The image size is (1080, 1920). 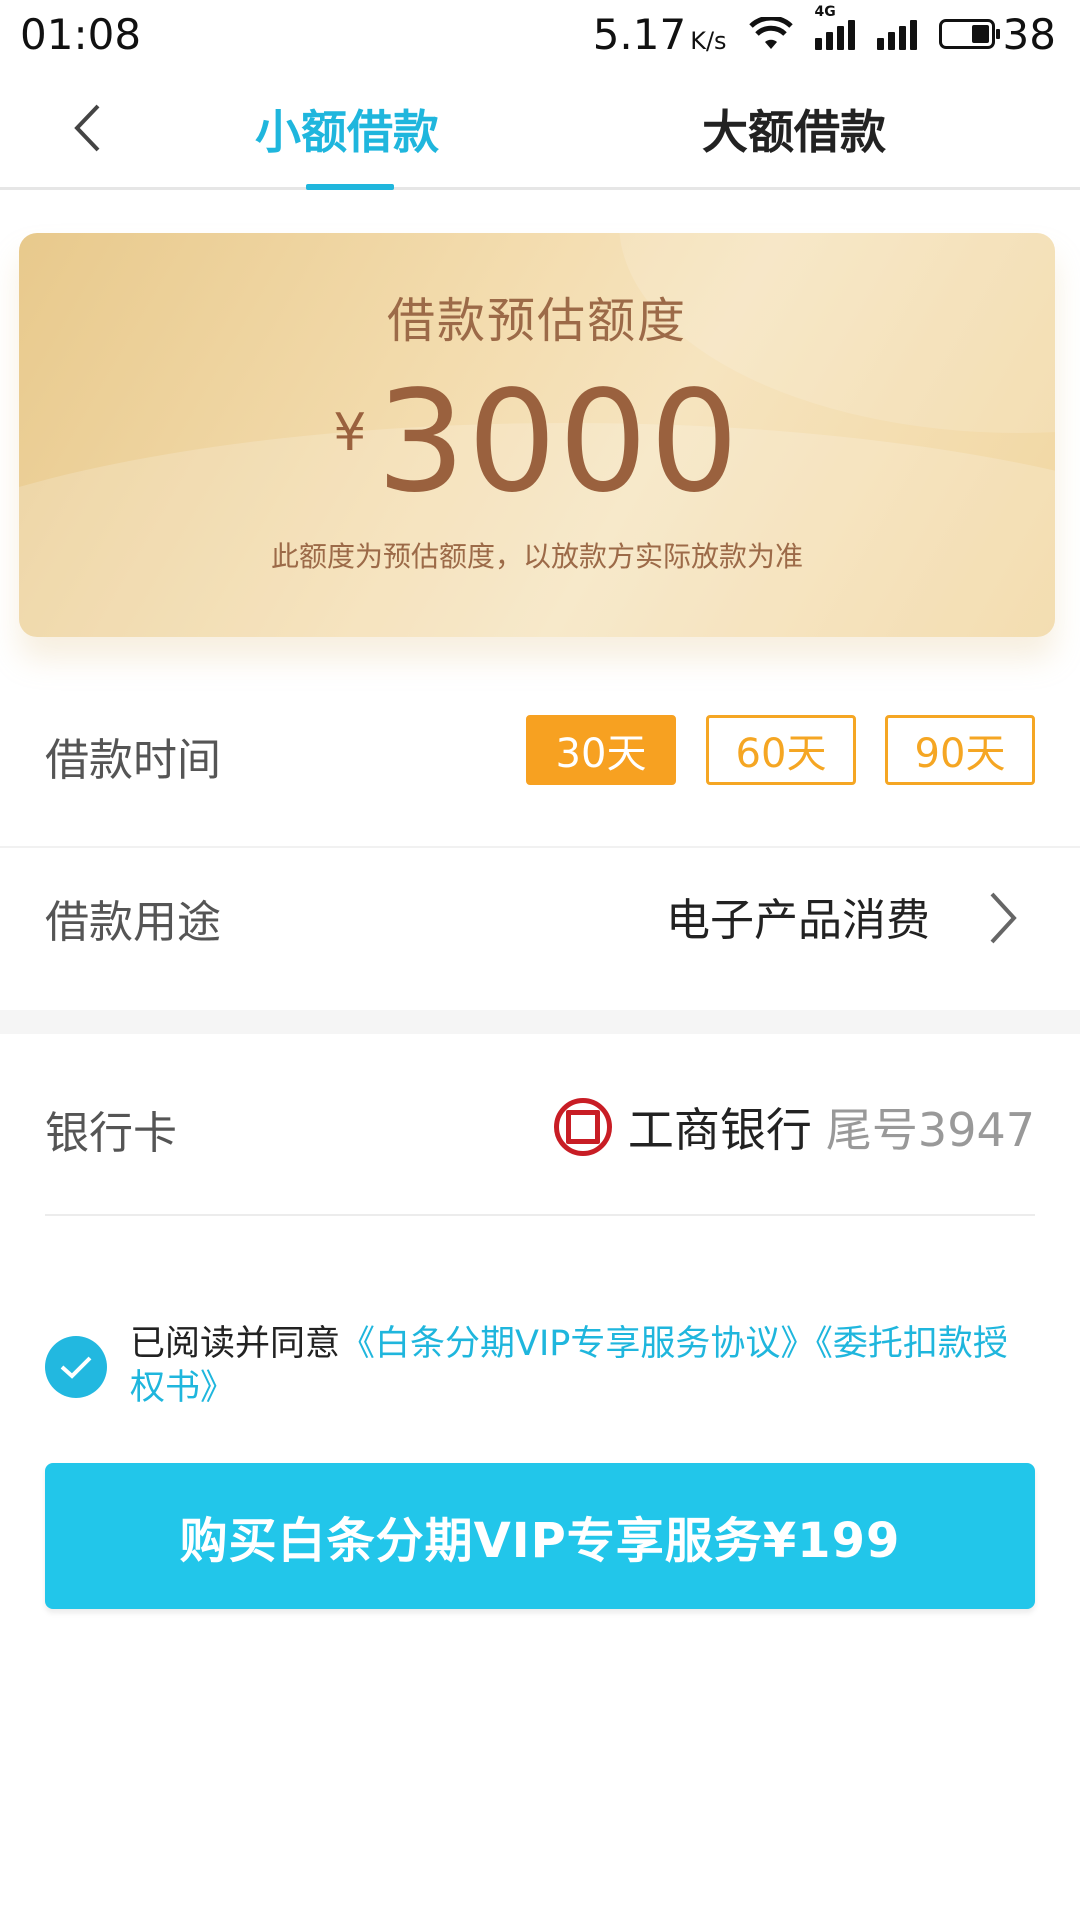 What do you see at coordinates (980, 34) in the screenshot?
I see `battery-fill` at bounding box center [980, 34].